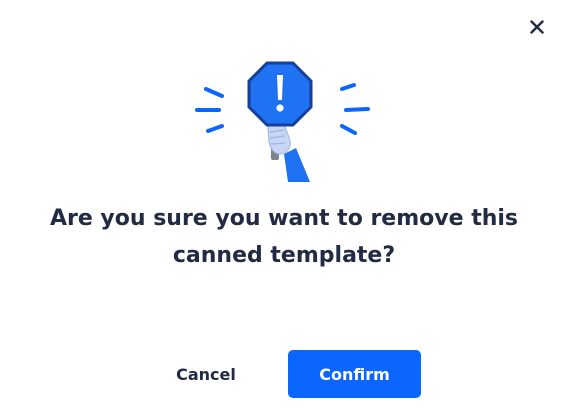 This screenshot has width=568, height=415. I want to click on cancel-button: Cancel, so click(206, 374).